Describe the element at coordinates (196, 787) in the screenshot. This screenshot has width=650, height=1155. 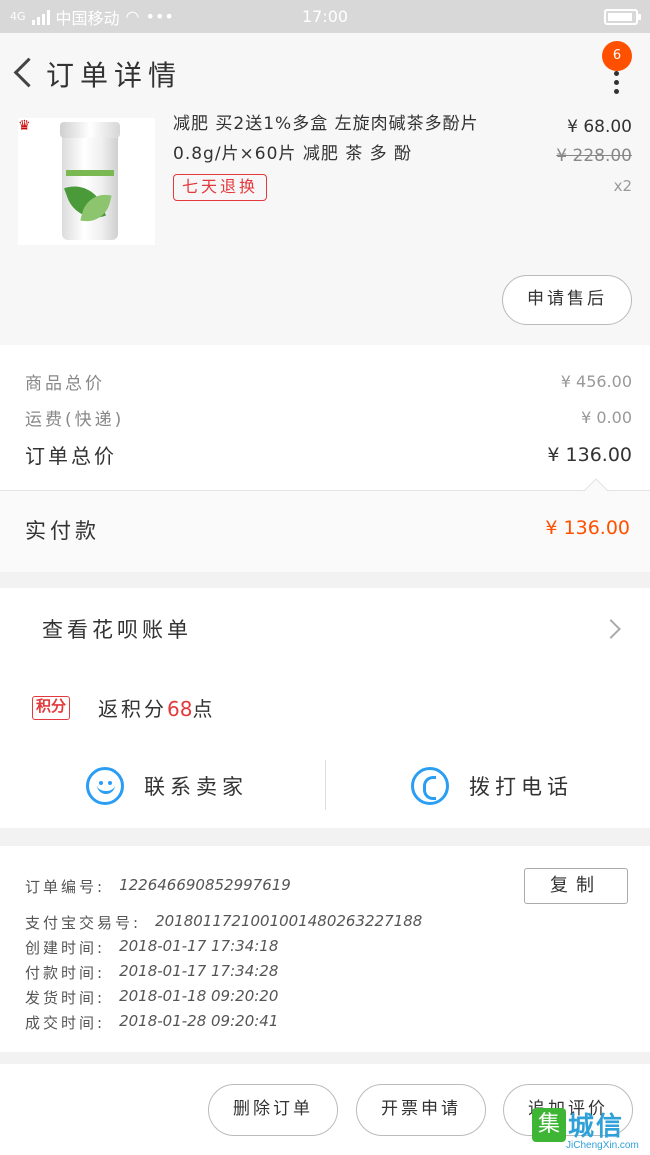
I see `contact-seller-label: 联系卖家` at that location.